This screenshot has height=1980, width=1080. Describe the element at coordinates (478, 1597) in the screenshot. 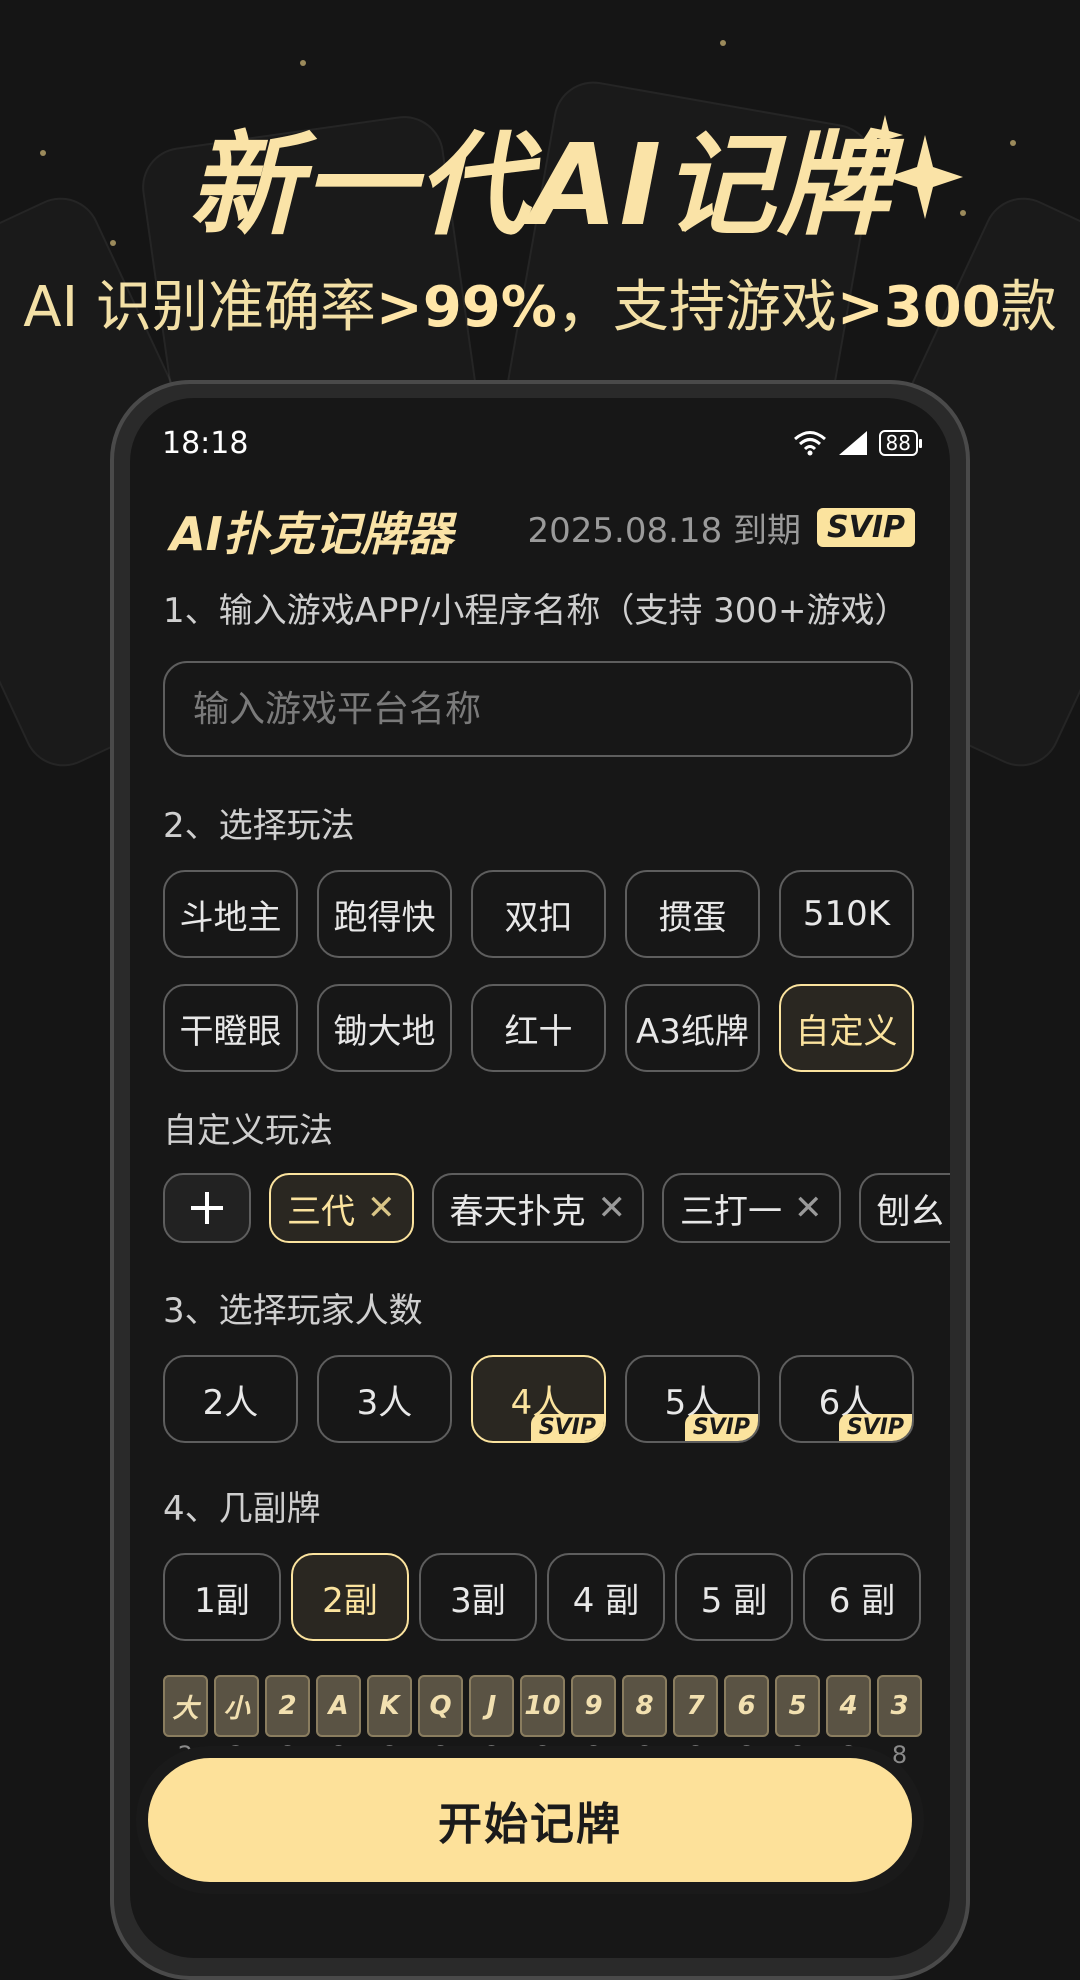

I see `deck-option: 3副` at that location.